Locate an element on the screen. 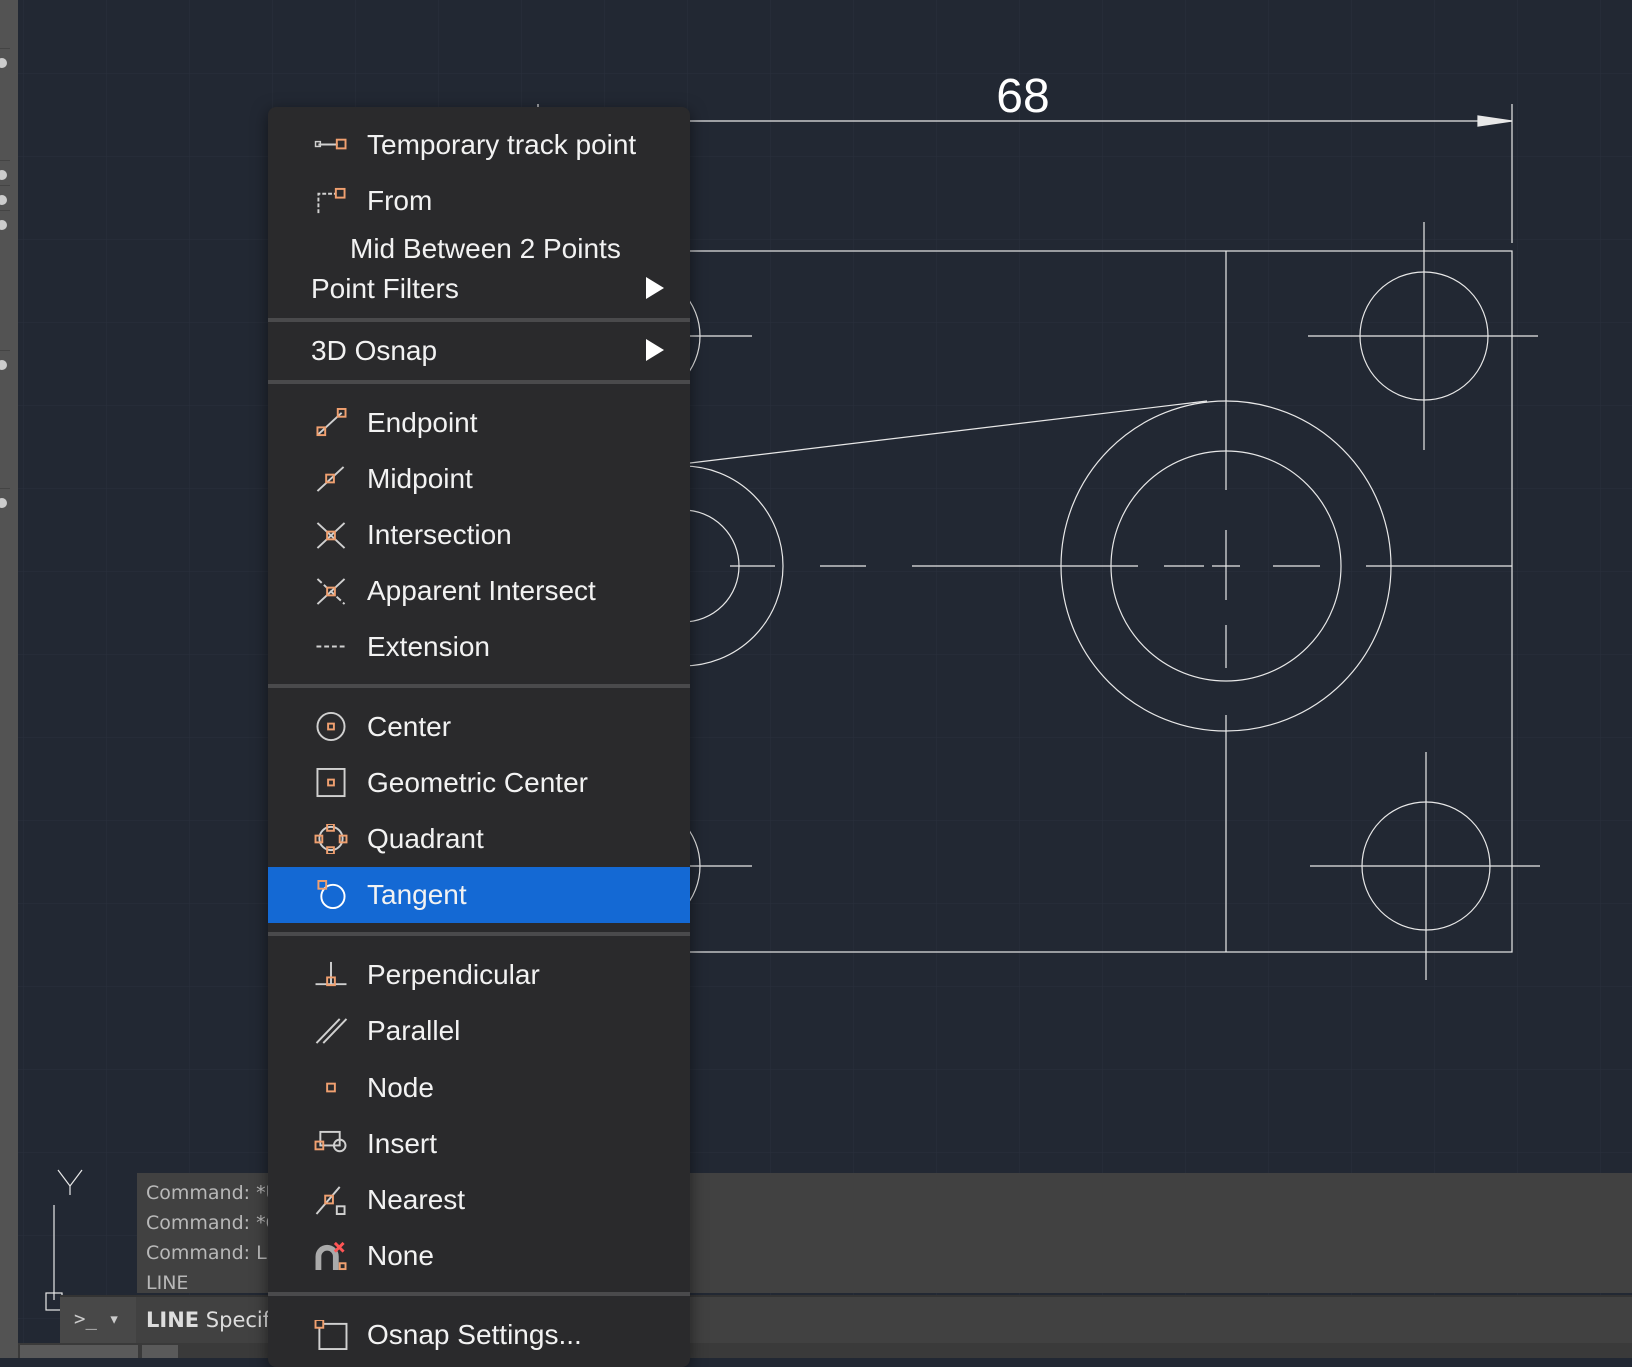  status-bar is located at coordinates (825, 1350).